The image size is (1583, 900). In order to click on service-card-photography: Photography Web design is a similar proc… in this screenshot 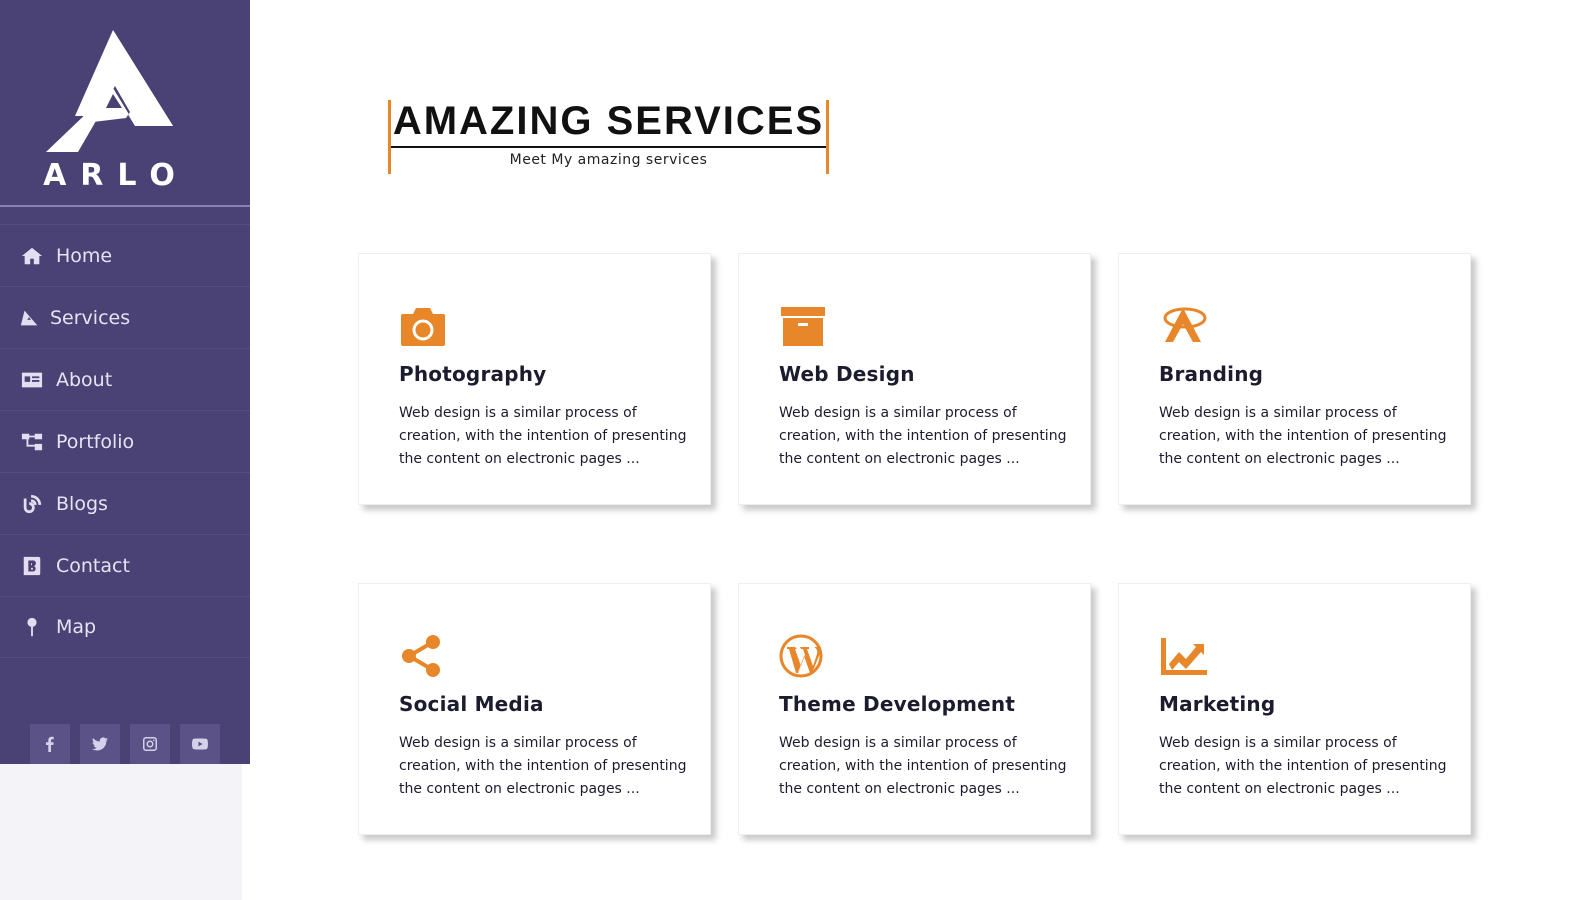, I will do `click(534, 379)`.